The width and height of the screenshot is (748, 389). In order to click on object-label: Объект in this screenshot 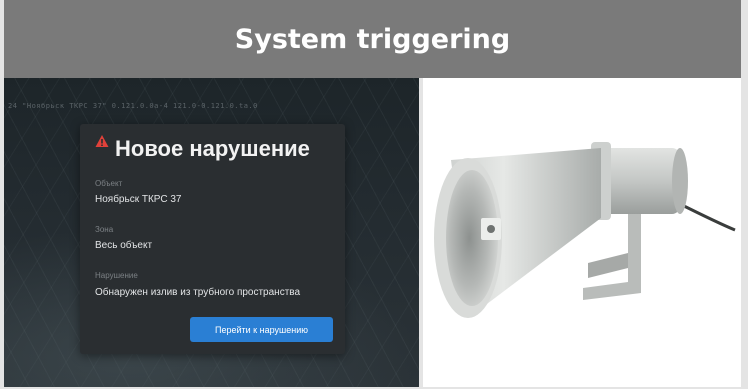, I will do `click(109, 183)`.